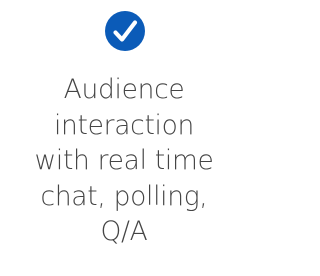 This screenshot has height=276, width=320. What do you see at coordinates (125, 31) in the screenshot?
I see `check-circle-icon` at bounding box center [125, 31].